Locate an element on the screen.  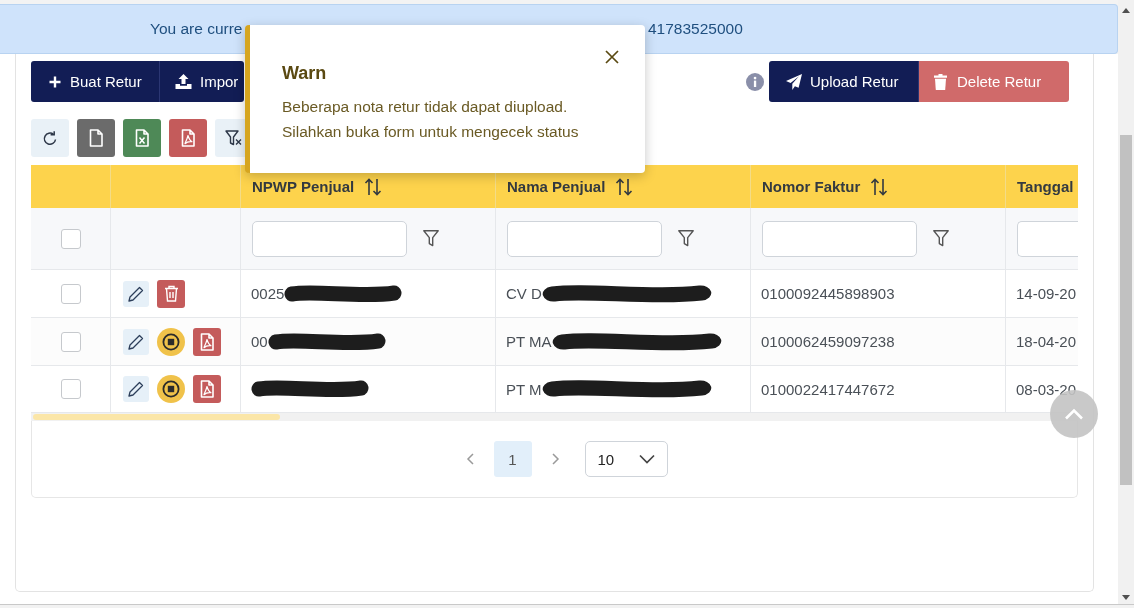
table-cell: 18-04-20 is located at coordinates (1046, 341).